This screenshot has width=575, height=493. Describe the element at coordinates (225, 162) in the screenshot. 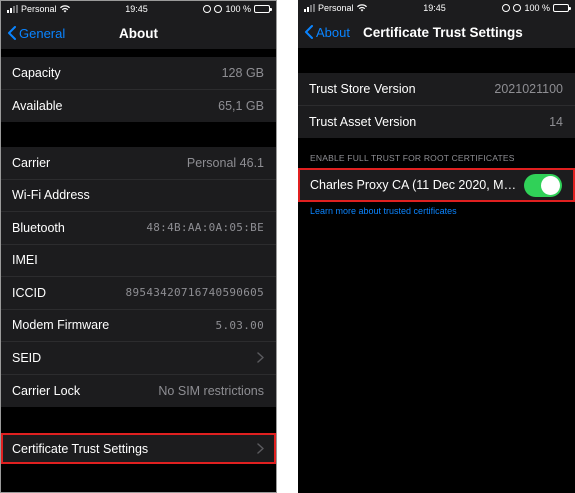

I see `row-value: Personal 46.1` at that location.